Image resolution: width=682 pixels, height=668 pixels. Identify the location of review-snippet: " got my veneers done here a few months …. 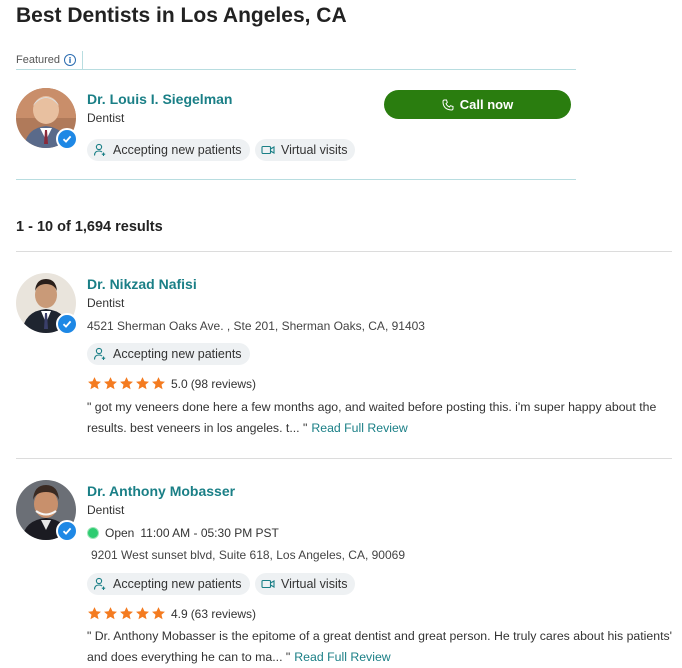
(382, 418).